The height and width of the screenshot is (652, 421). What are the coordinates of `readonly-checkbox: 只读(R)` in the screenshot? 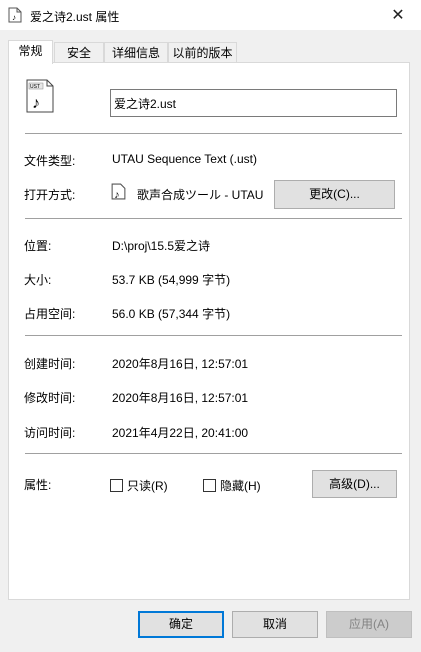 It's located at (139, 485).